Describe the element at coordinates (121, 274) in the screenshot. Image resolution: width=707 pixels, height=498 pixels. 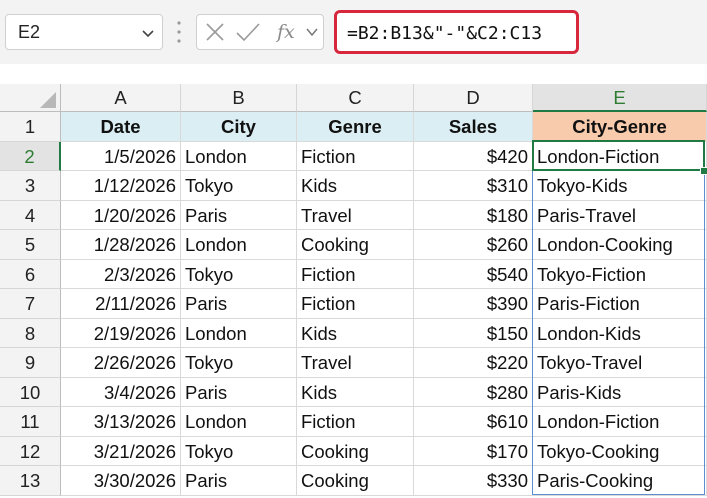
I see `cell-date: 2/3/2026` at that location.